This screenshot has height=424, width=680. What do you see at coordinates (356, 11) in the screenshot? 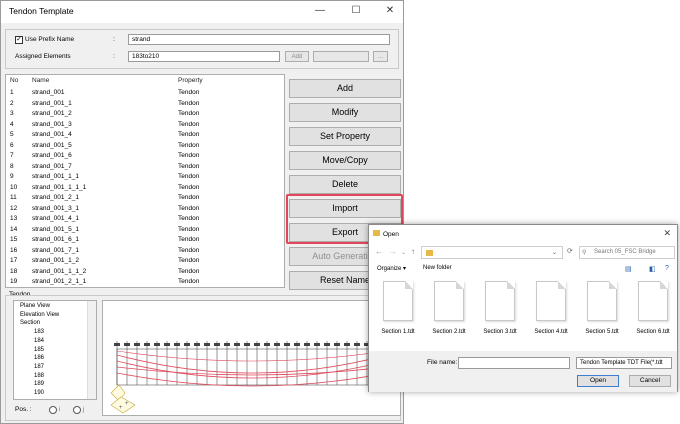
I see `maximize-button: ☐` at bounding box center [356, 11].